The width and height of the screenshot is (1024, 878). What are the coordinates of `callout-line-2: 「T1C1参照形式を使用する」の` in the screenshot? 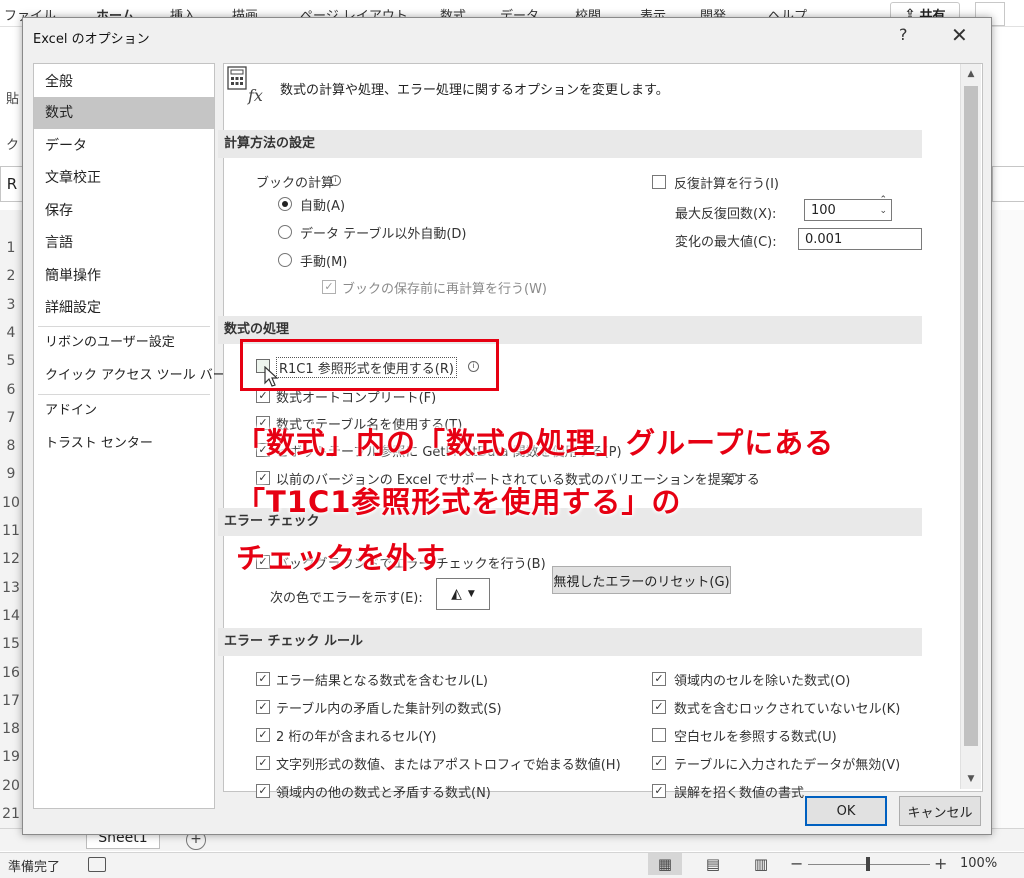 It's located at (459, 502).